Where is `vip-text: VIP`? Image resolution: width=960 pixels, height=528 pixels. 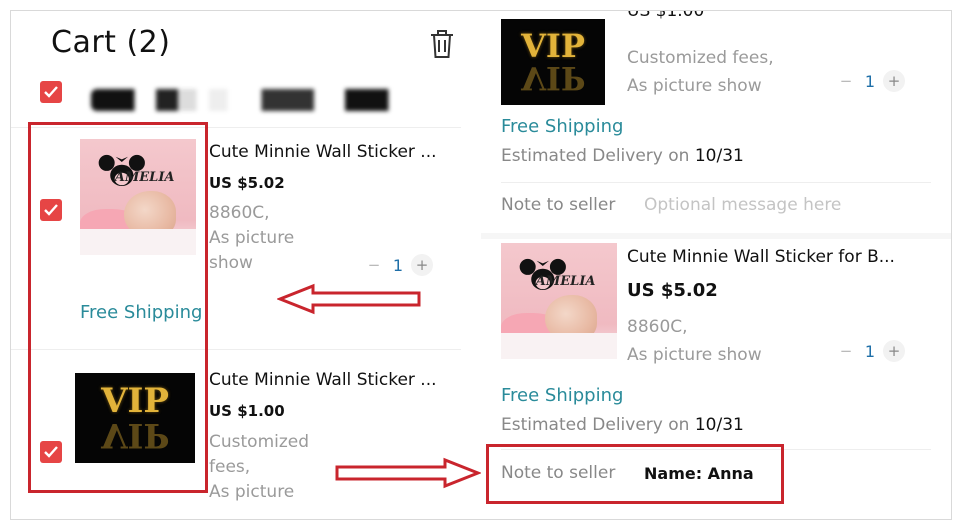 vip-text: VIP is located at coordinates (553, 46).